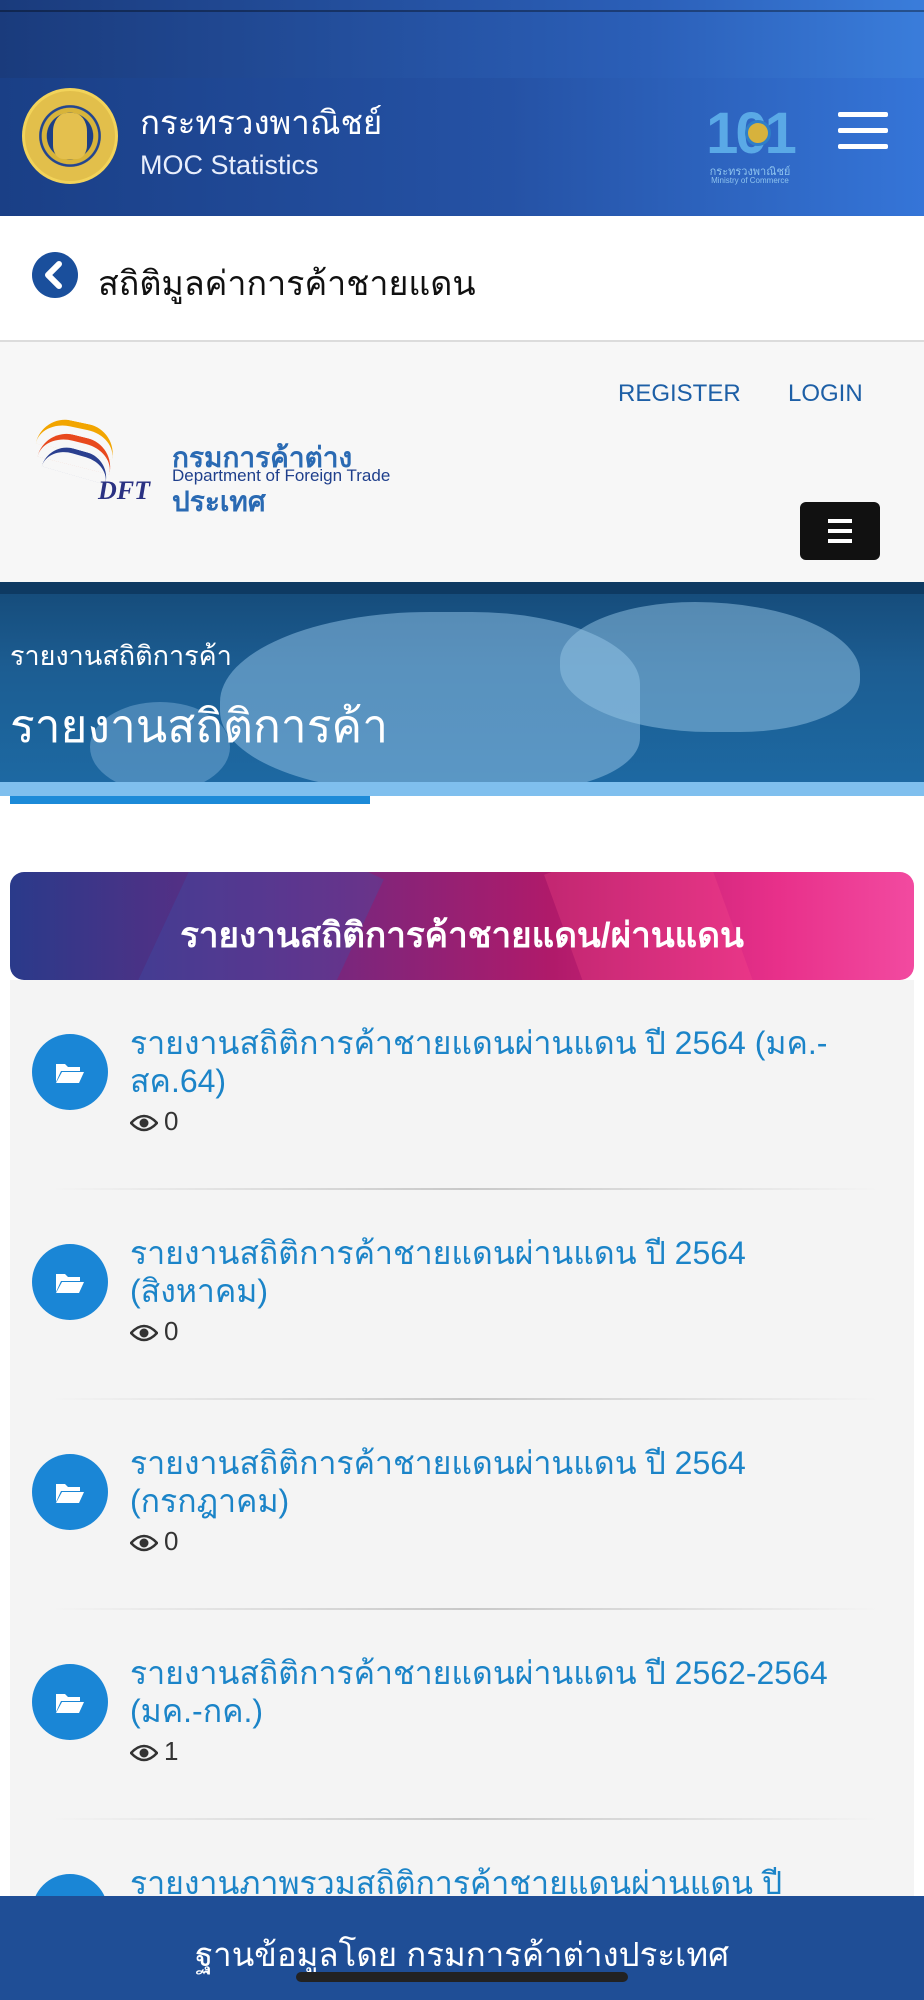  I want to click on site-menu-button, so click(840, 531).